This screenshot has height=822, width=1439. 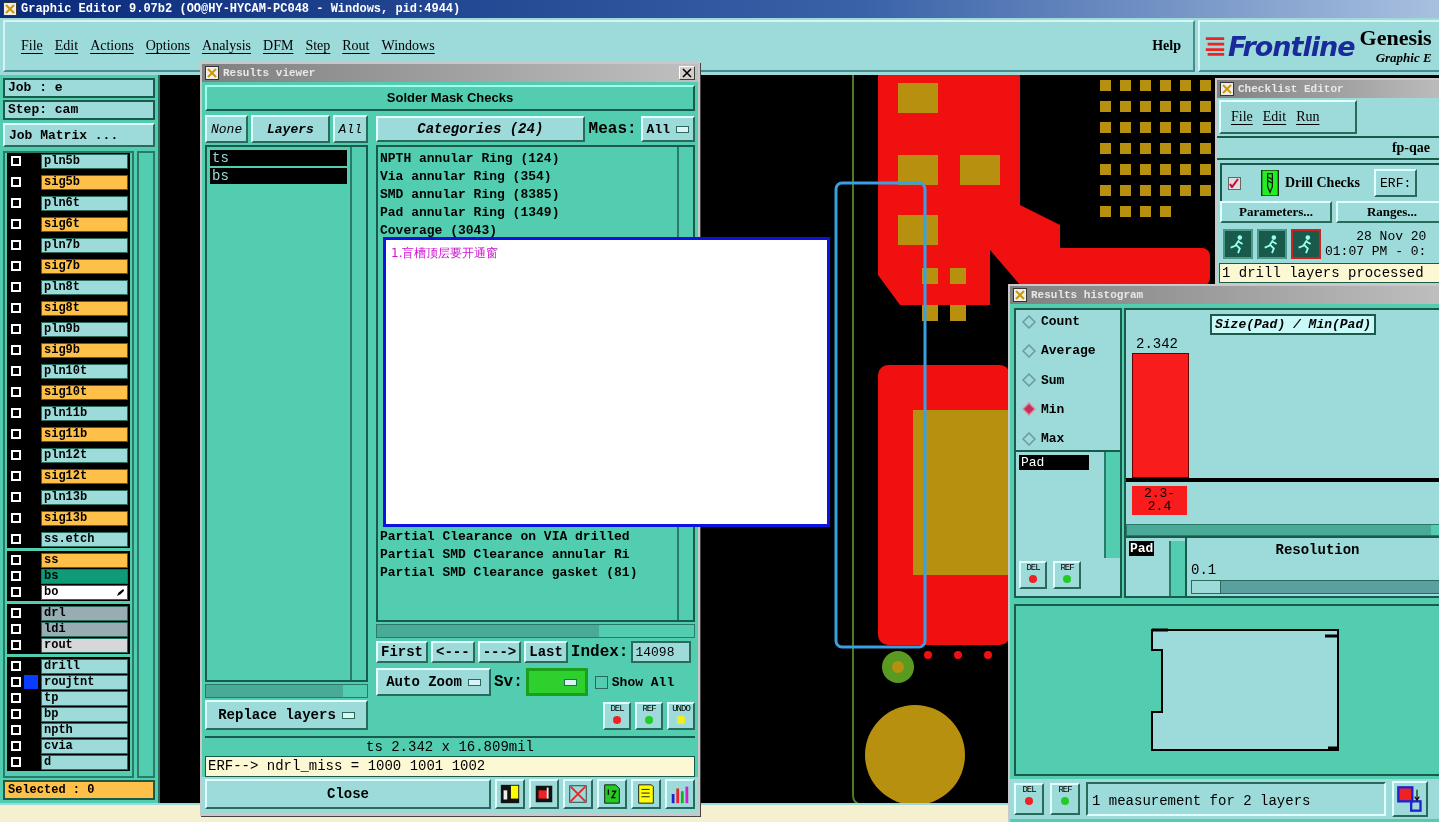 I want to click on zoom-dropdown: Auto Zoom, so click(x=433, y=682).